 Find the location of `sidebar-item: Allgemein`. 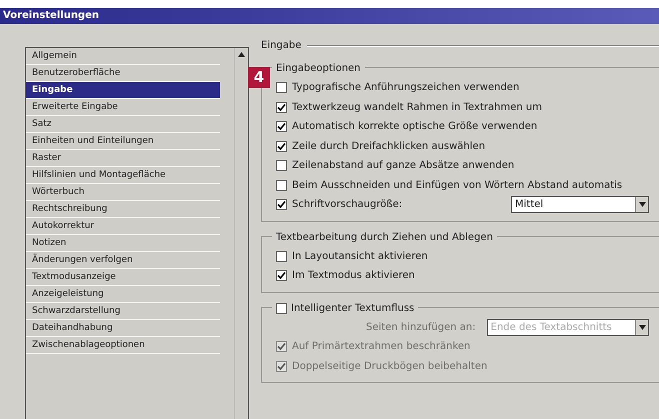

sidebar-item: Allgemein is located at coordinates (123, 56).